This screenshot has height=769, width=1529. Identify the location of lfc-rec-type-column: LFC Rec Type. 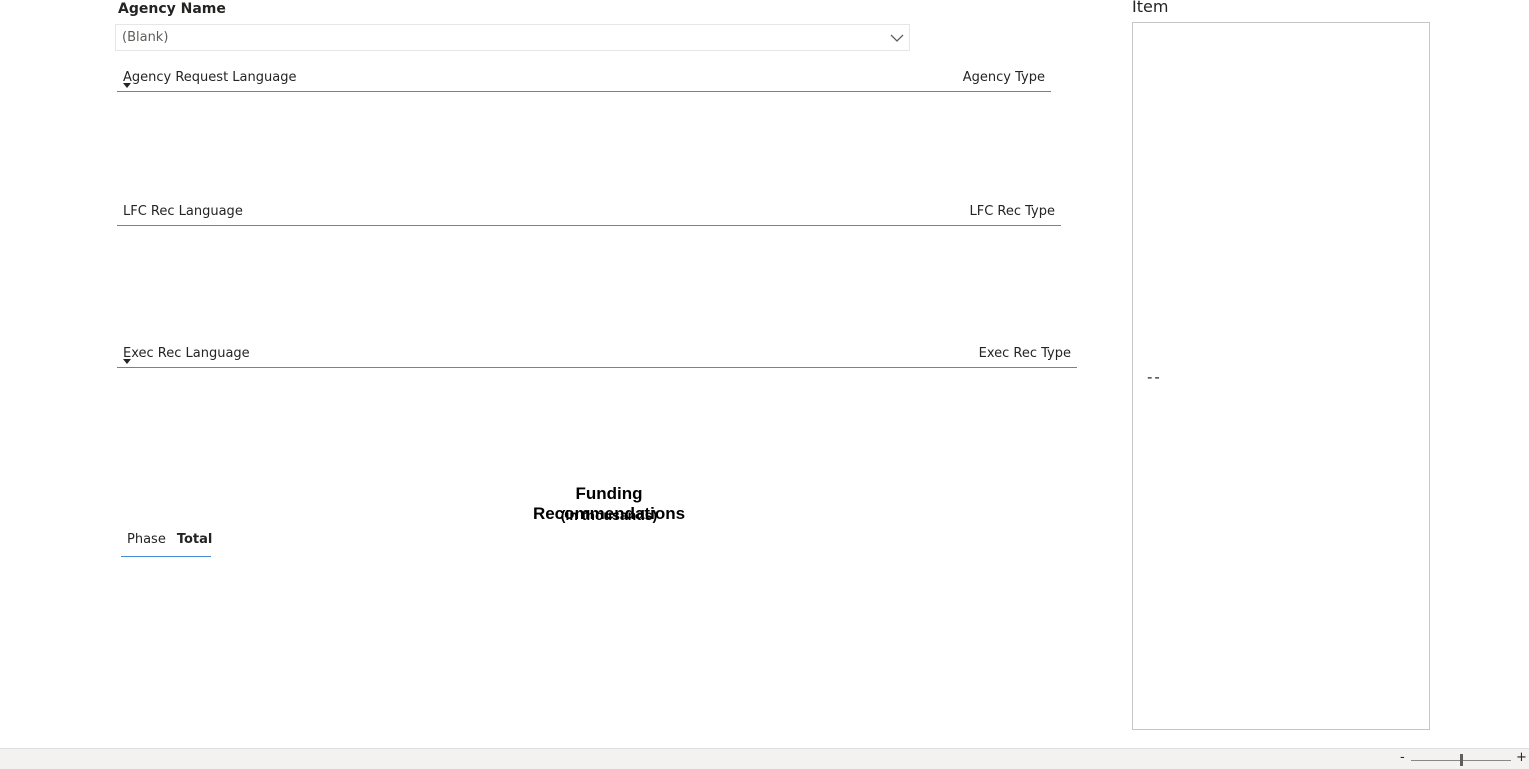
(1012, 211).